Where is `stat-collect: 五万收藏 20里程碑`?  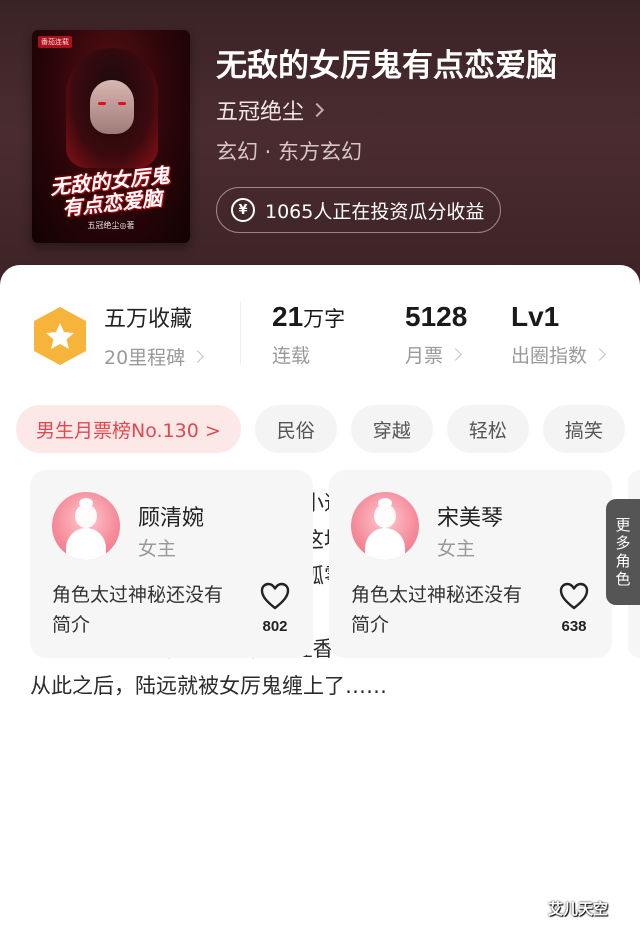
stat-collect: 五万收藏 20里程碑 is located at coordinates (154, 335).